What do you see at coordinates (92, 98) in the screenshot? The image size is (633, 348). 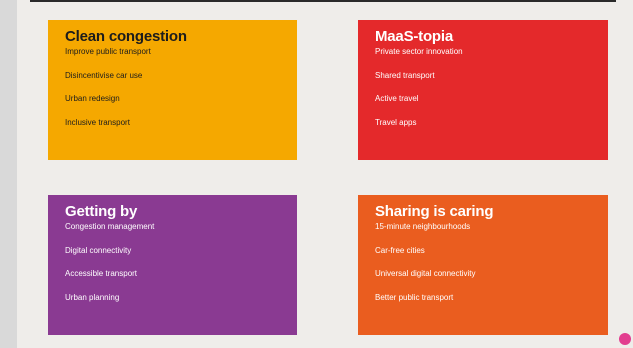 I see `list-item: Urban redesign` at bounding box center [92, 98].